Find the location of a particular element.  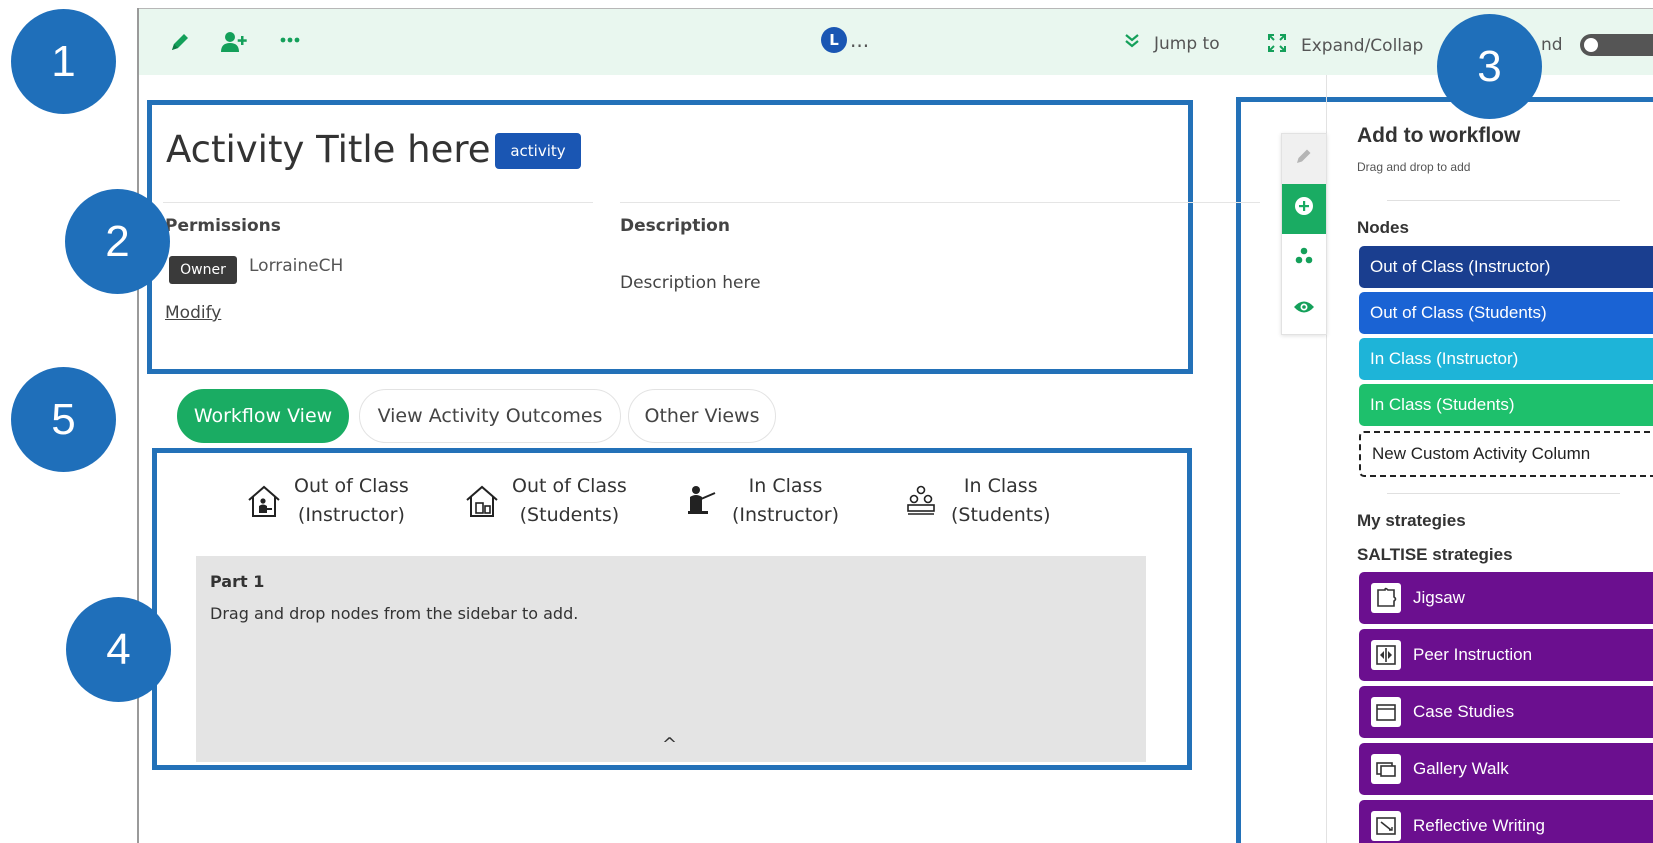

sidebar-tab-outcomes is located at coordinates (1304, 259).